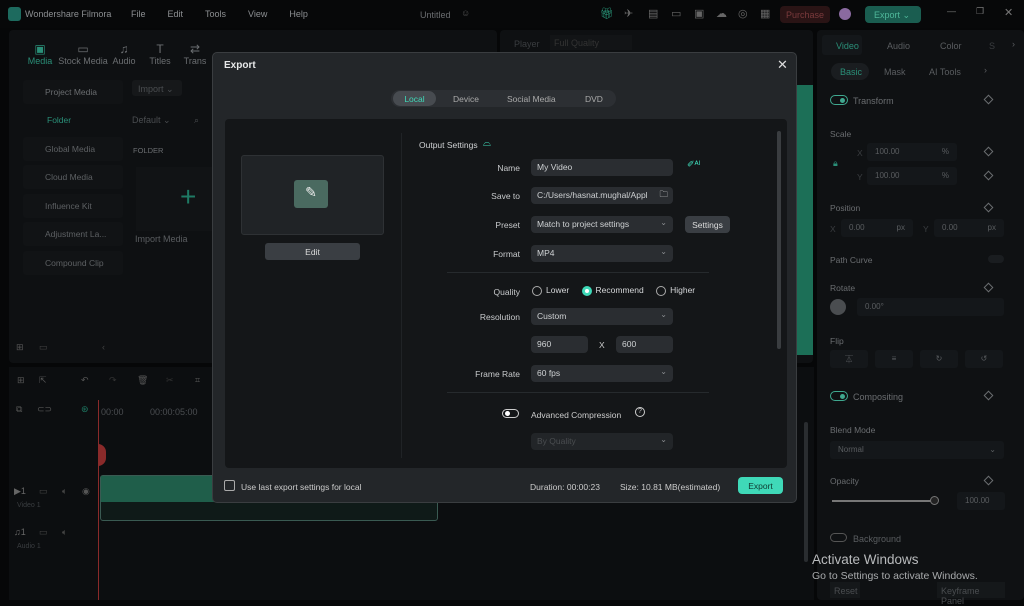 The width and height of the screenshot is (1024, 606). Describe the element at coordinates (43, 380) in the screenshot. I see `select-tool-icon: ⇱` at that location.